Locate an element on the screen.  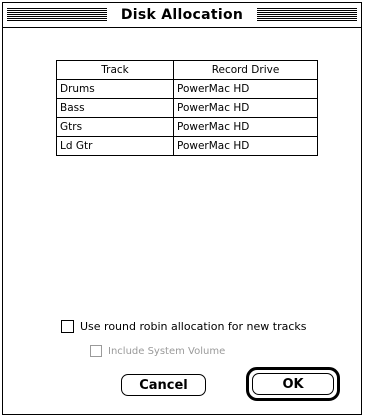
include-system-volume-label: Include System Volume is located at coordinates (167, 351).